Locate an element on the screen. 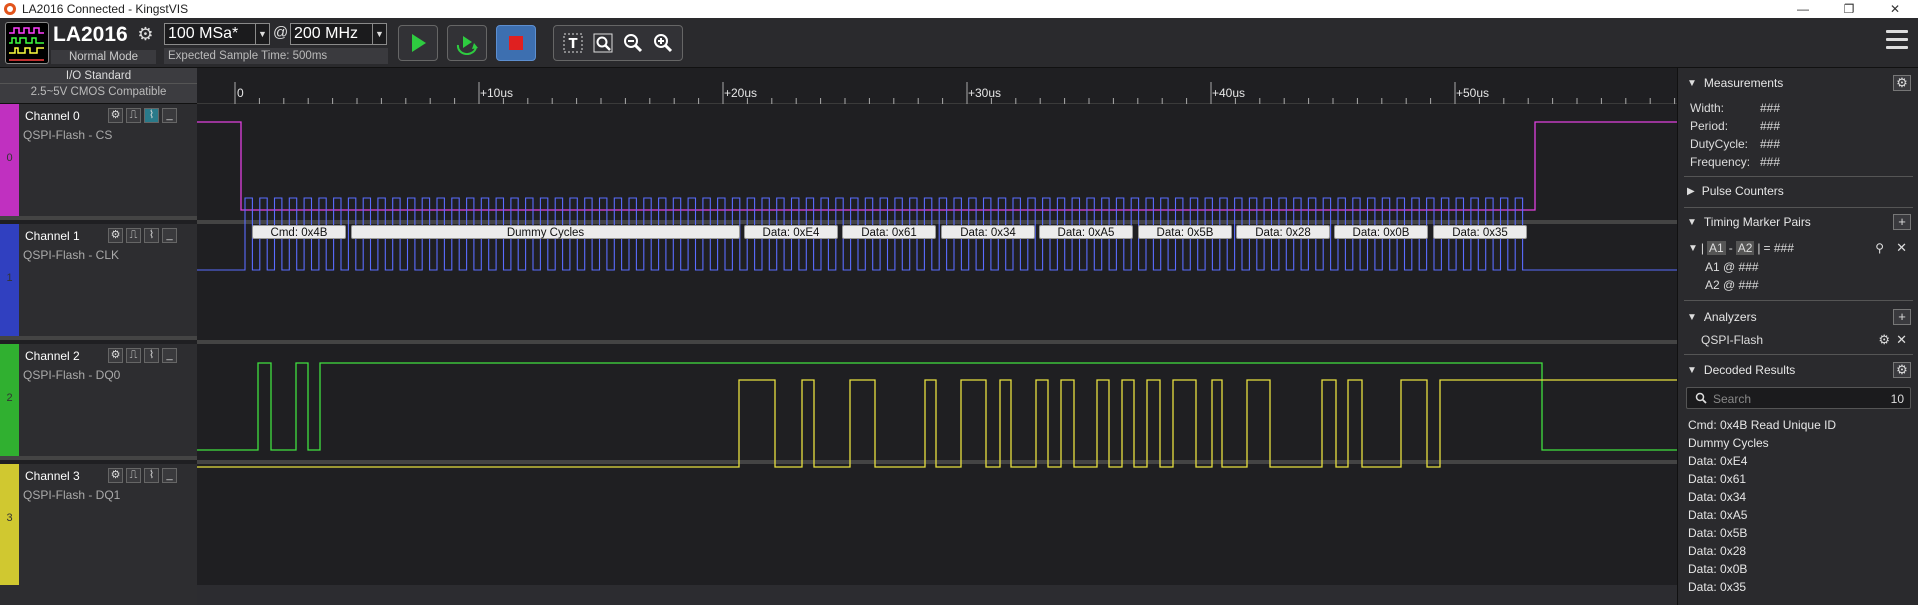  decoded-result-item: Dummy Cycles is located at coordinates (1728, 443).